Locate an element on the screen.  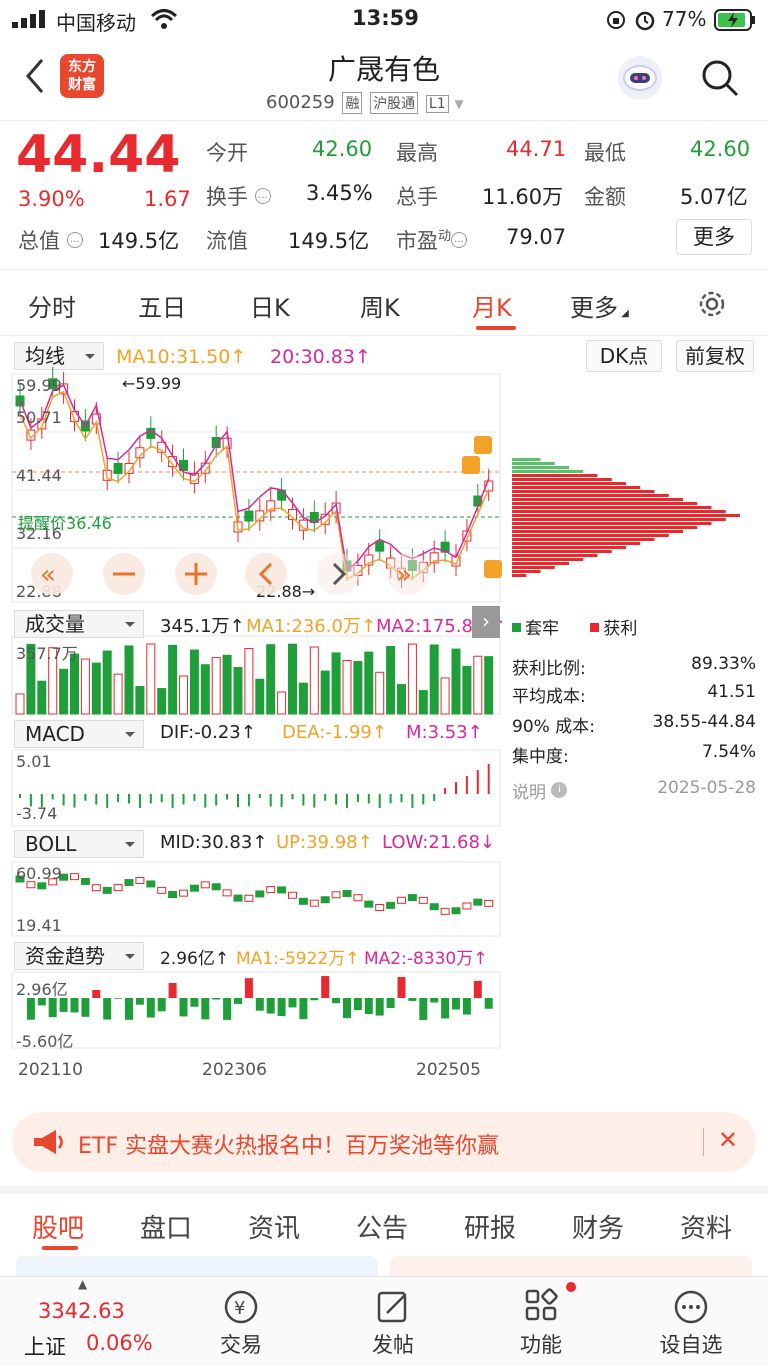
scroll-right-fast-button: » is located at coordinates (408, 574).